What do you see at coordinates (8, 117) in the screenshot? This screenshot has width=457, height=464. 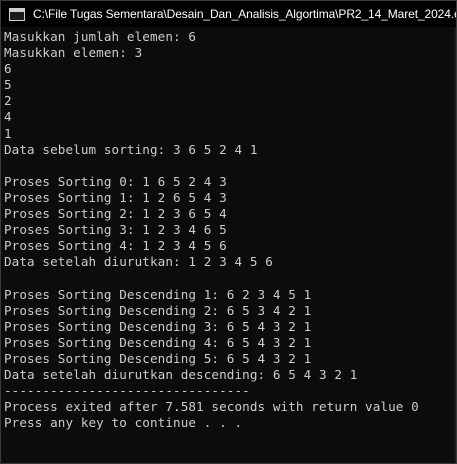 I see `console-line: 4` at bounding box center [8, 117].